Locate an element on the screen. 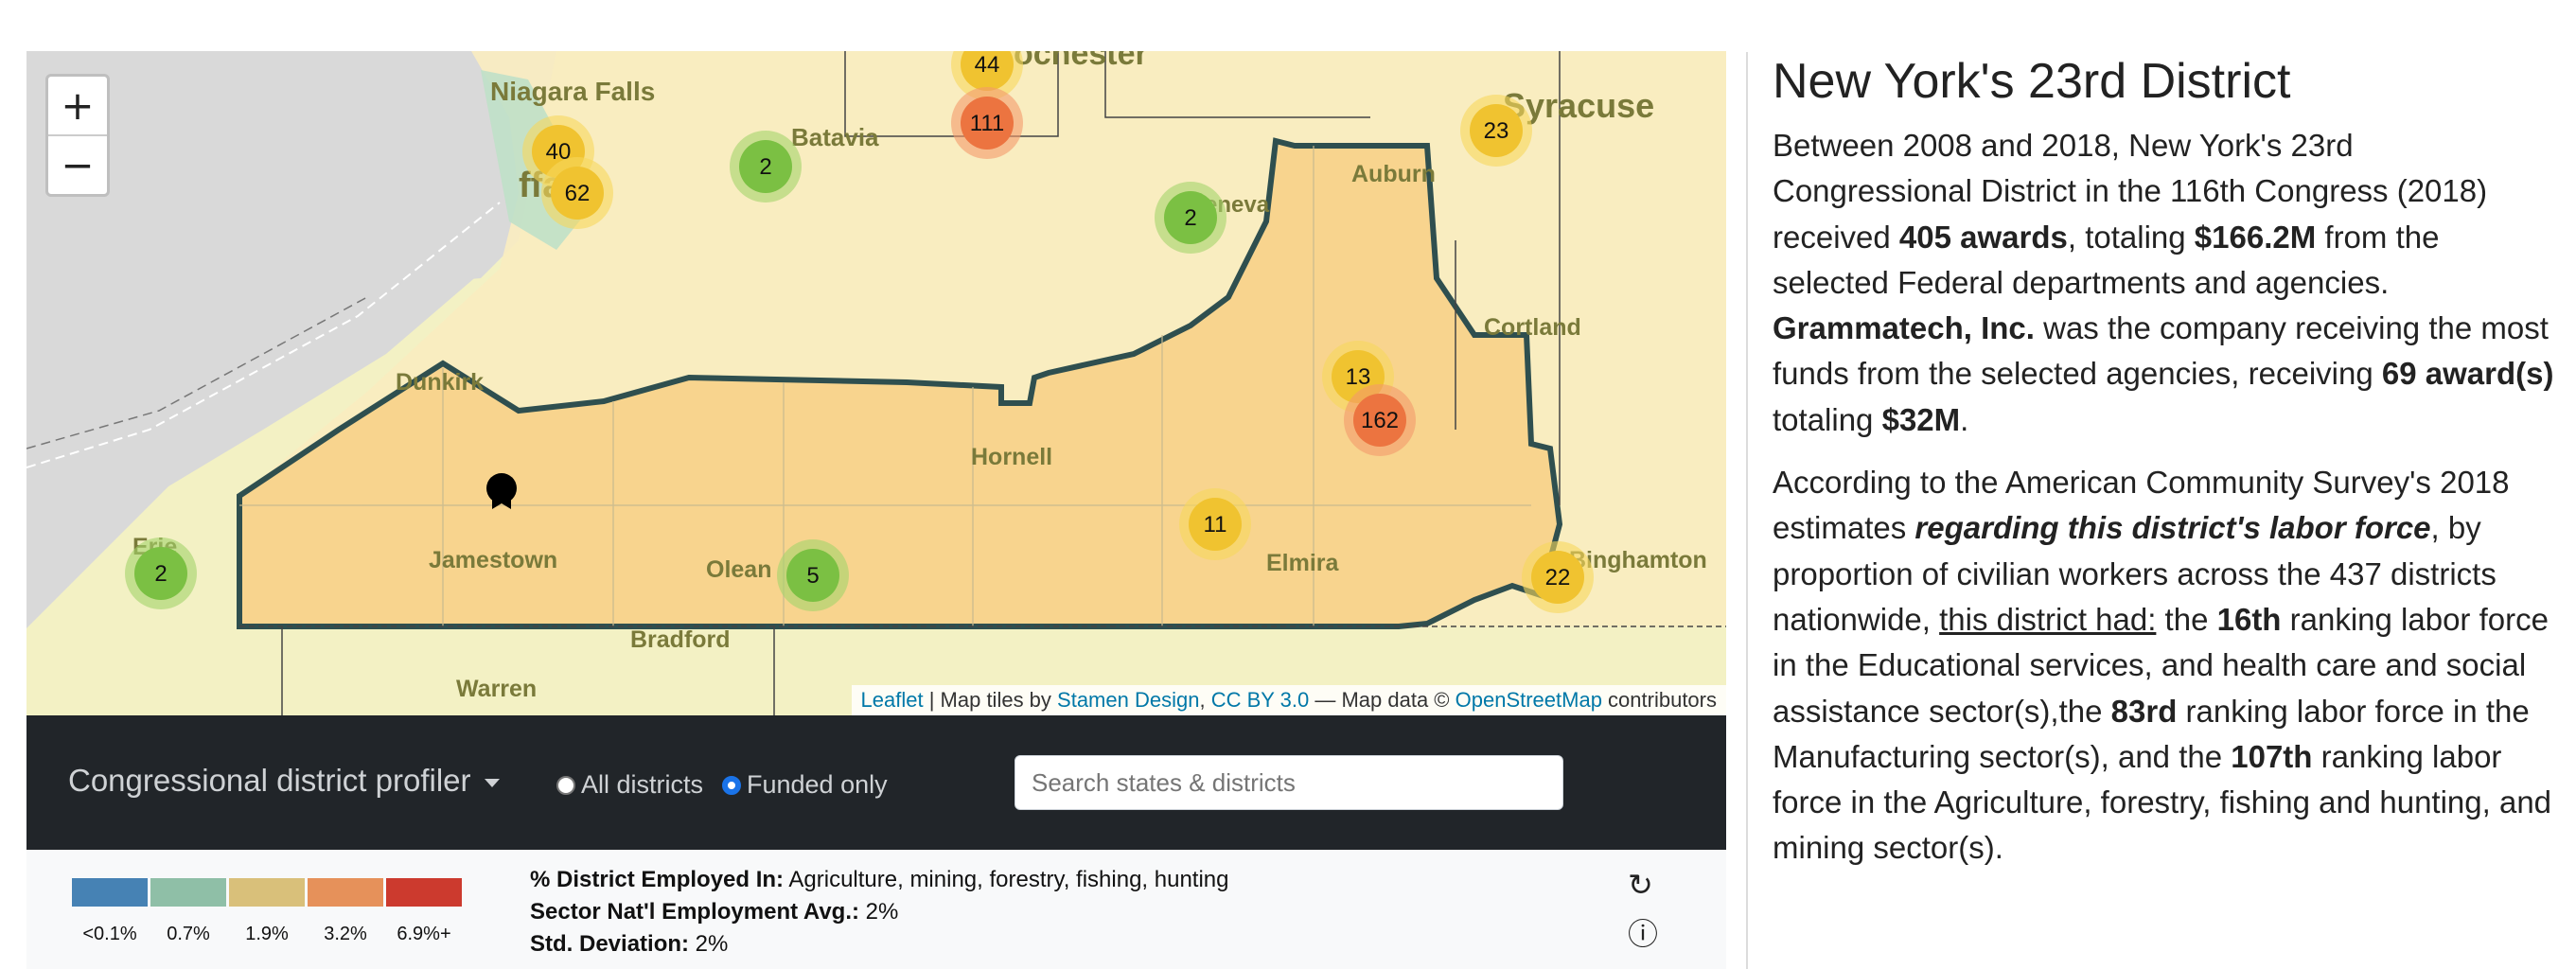  summary-text: totaling is located at coordinates (1827, 419).